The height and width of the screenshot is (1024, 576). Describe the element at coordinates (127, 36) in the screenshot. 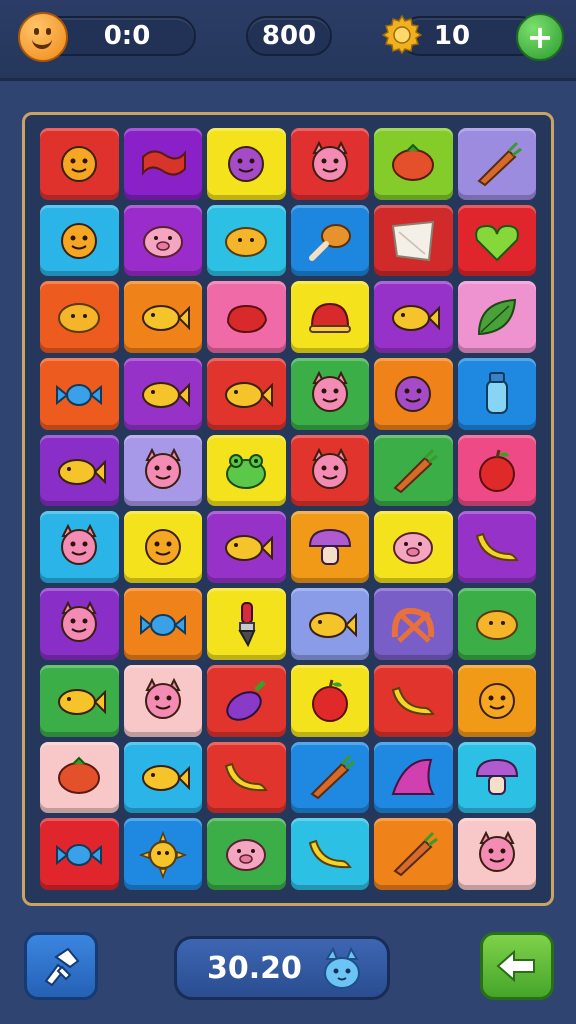

I see `score-text: 0:0` at that location.